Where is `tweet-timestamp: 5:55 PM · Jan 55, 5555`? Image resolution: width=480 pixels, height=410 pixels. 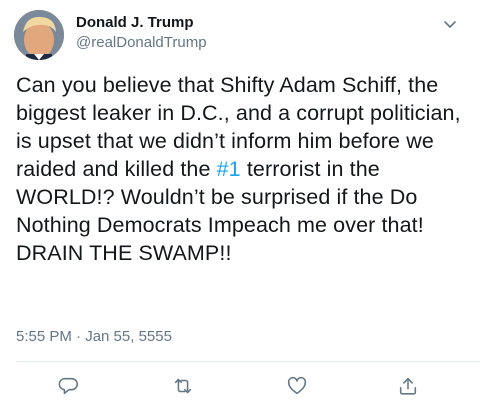
tweet-timestamp: 5:55 PM · Jan 55, 5555 is located at coordinates (94, 337).